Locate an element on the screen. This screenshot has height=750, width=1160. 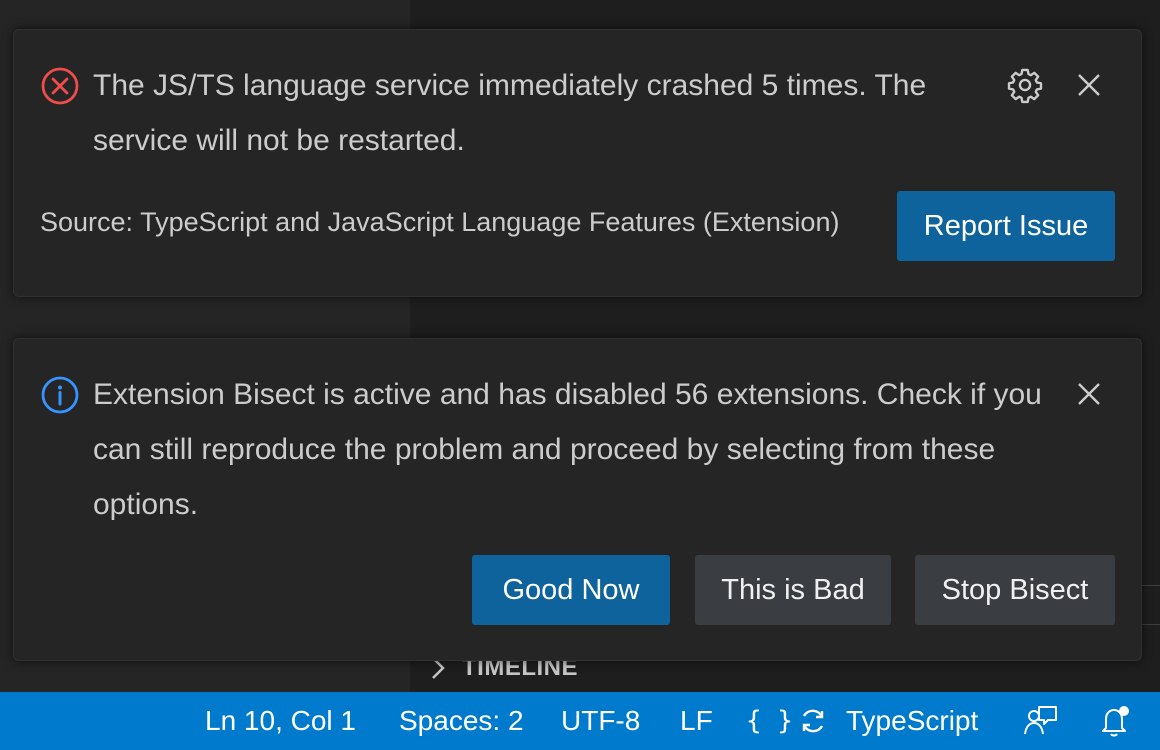
panel-divider is located at coordinates (1150, 605).